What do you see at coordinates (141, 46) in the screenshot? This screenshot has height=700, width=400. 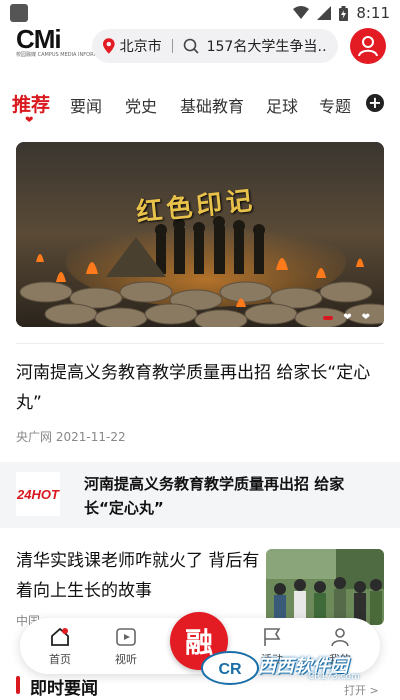 I see `location-label: 北京市` at bounding box center [141, 46].